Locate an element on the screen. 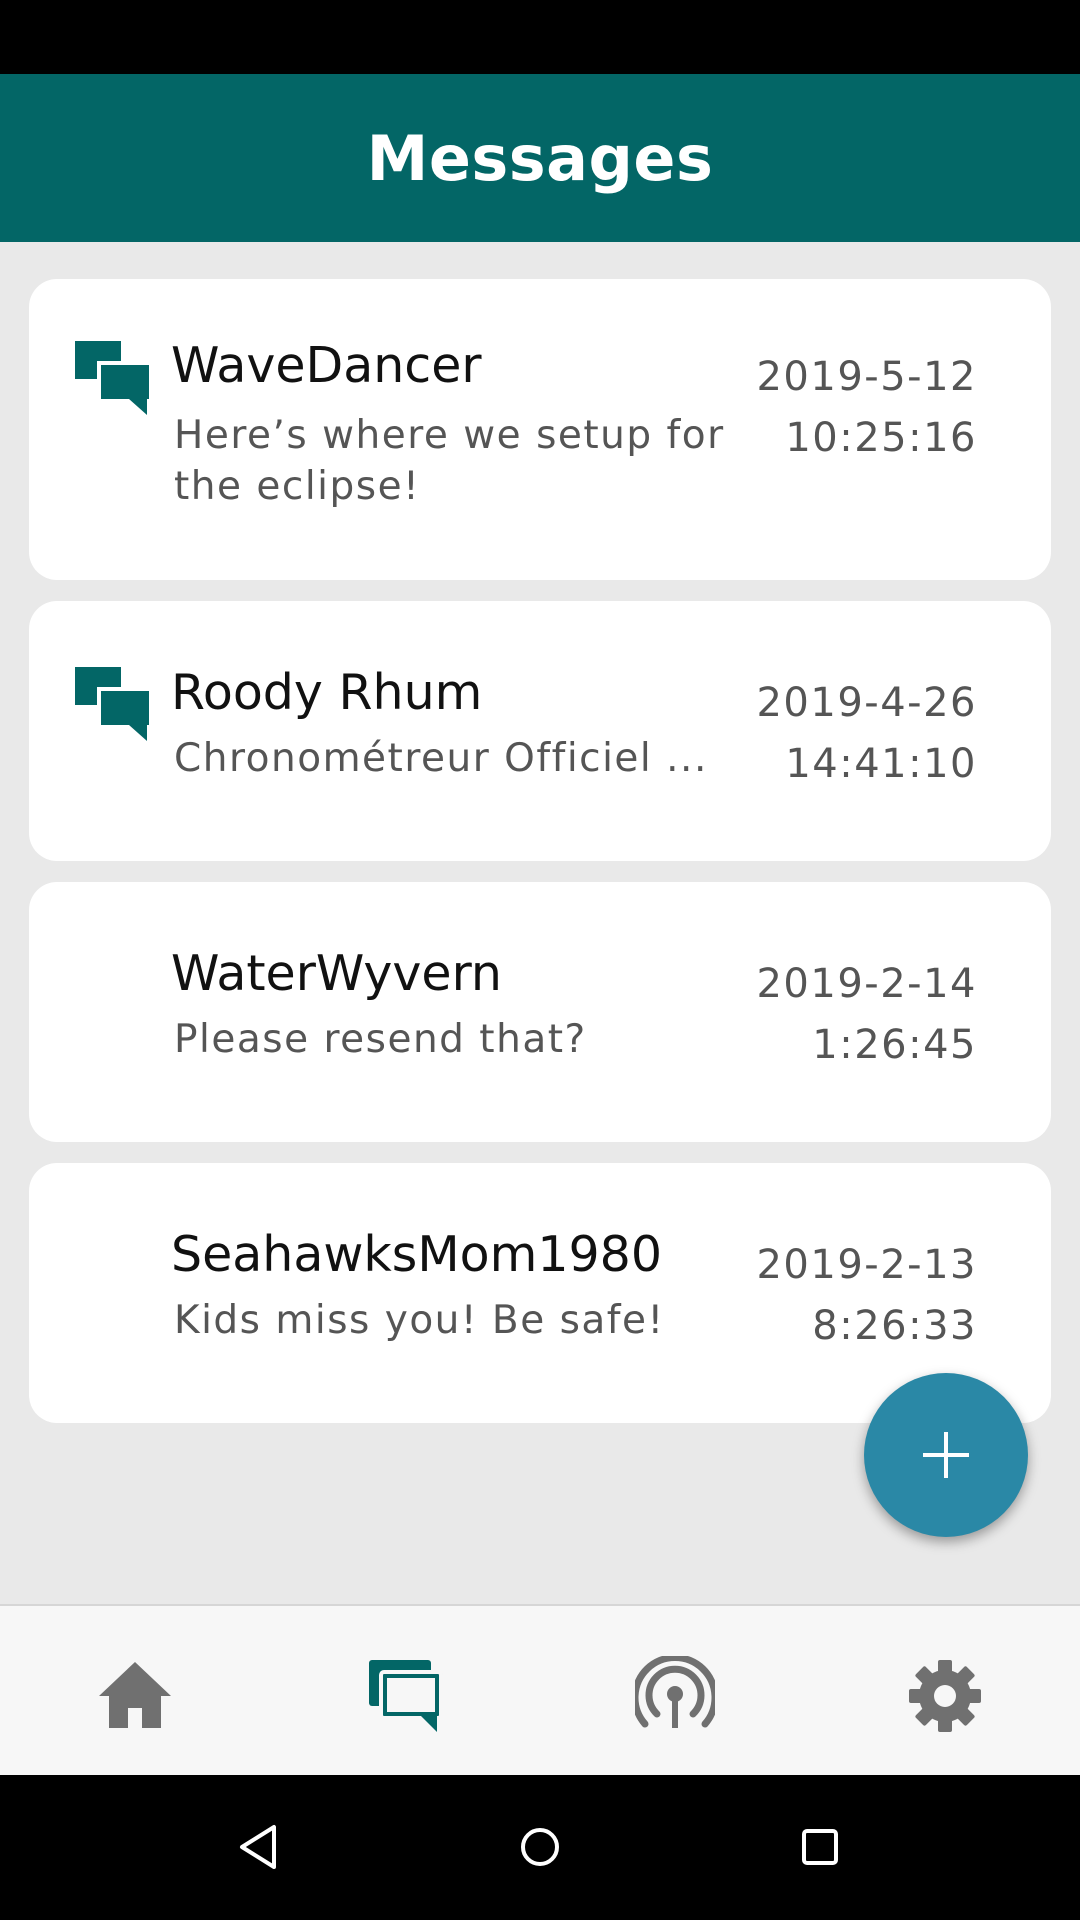 This screenshot has height=1920, width=1080. message-date: 2019-2-13 is located at coordinates (866, 1265).